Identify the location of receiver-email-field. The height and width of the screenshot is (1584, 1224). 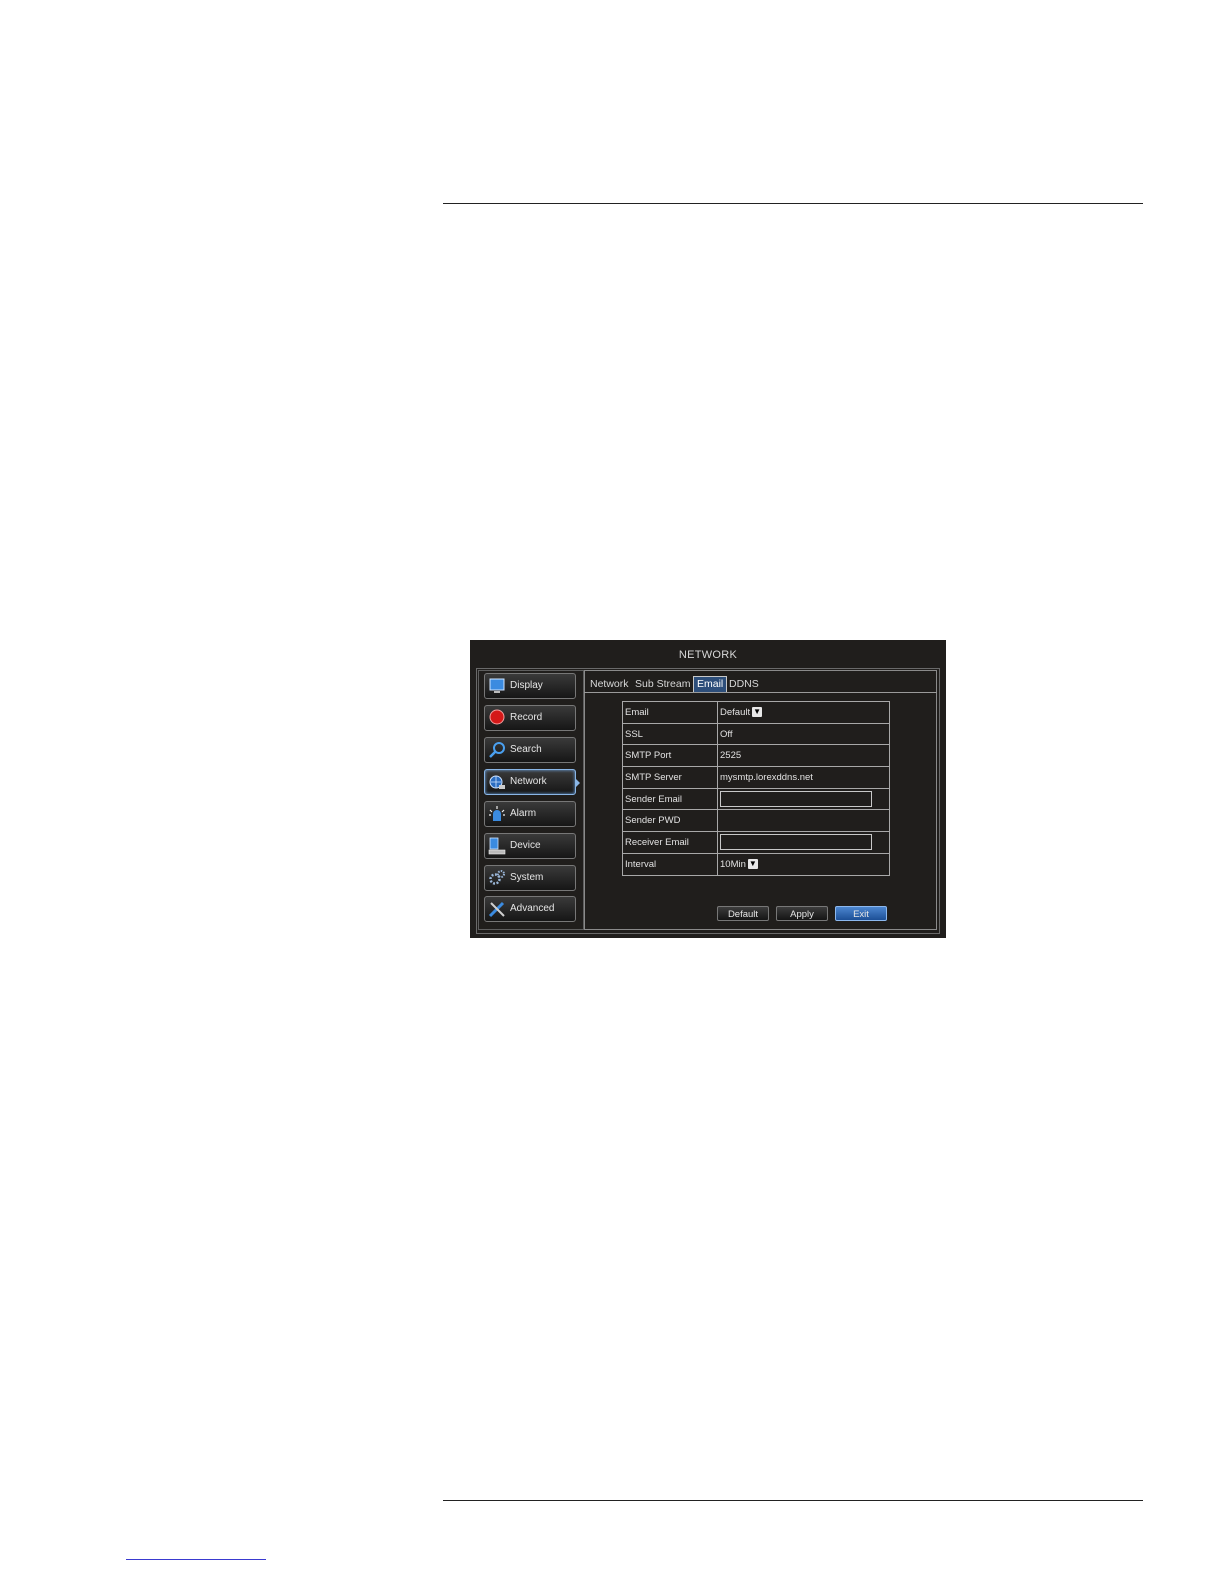
(796, 842).